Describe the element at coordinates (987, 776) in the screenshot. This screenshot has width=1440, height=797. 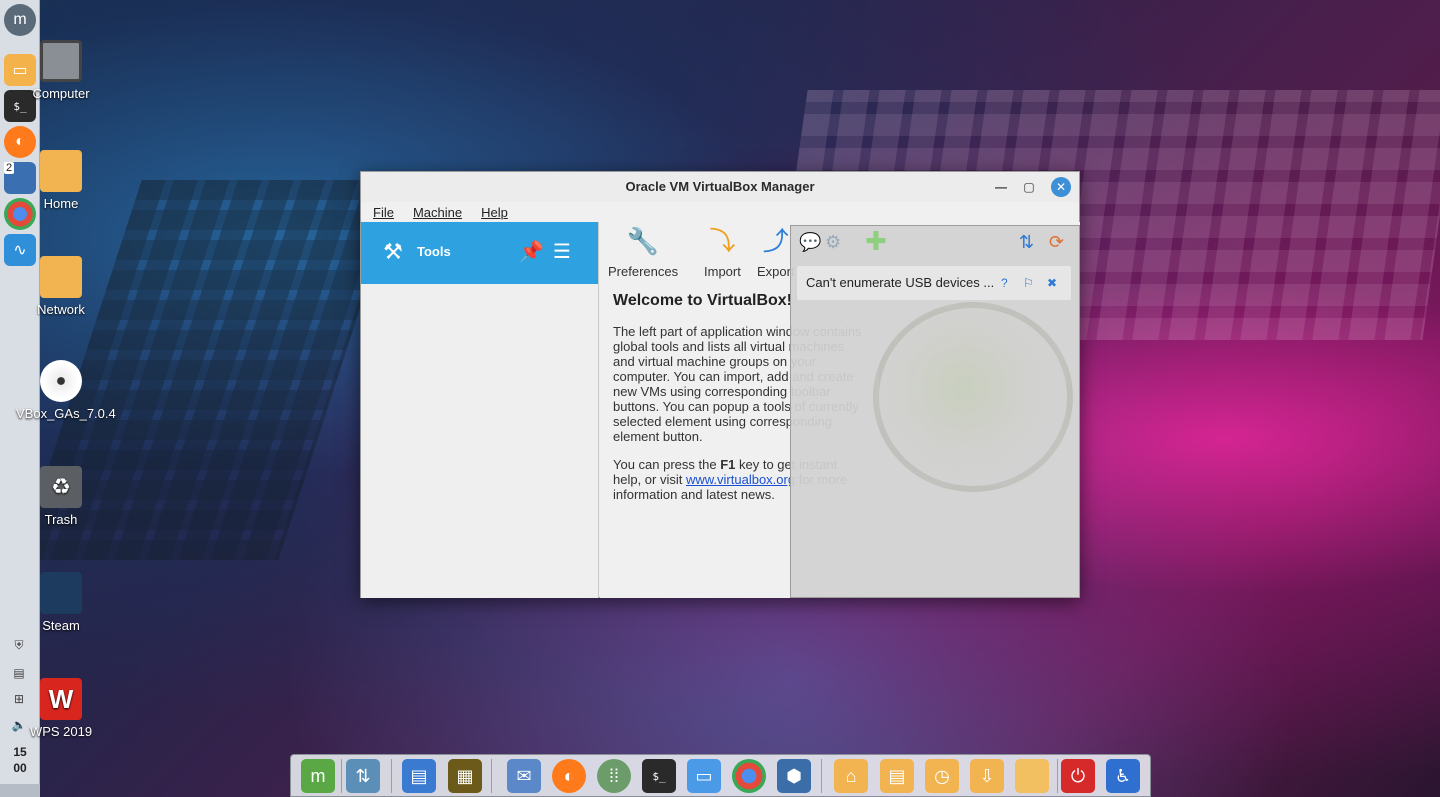
I see `downloads-folder-icon: ⇩` at that location.